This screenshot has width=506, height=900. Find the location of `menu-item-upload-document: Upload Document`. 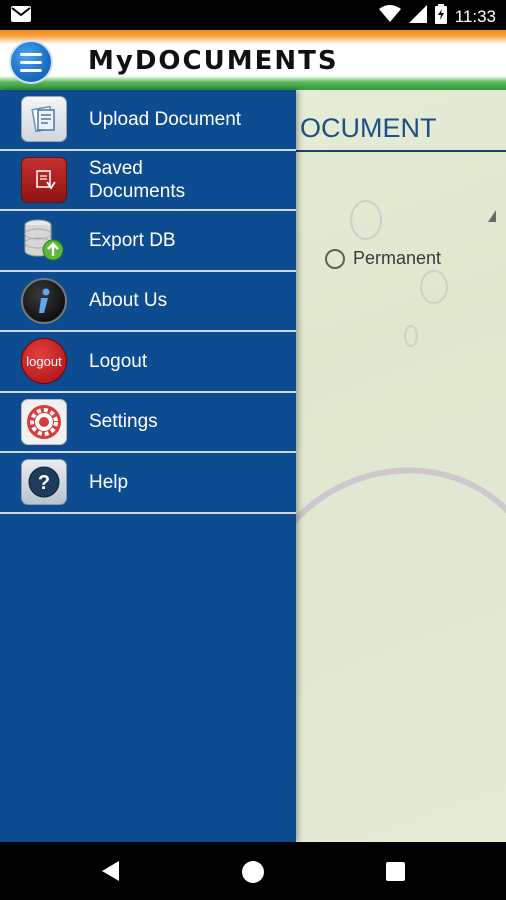

menu-item-upload-document: Upload Document is located at coordinates (148, 120).